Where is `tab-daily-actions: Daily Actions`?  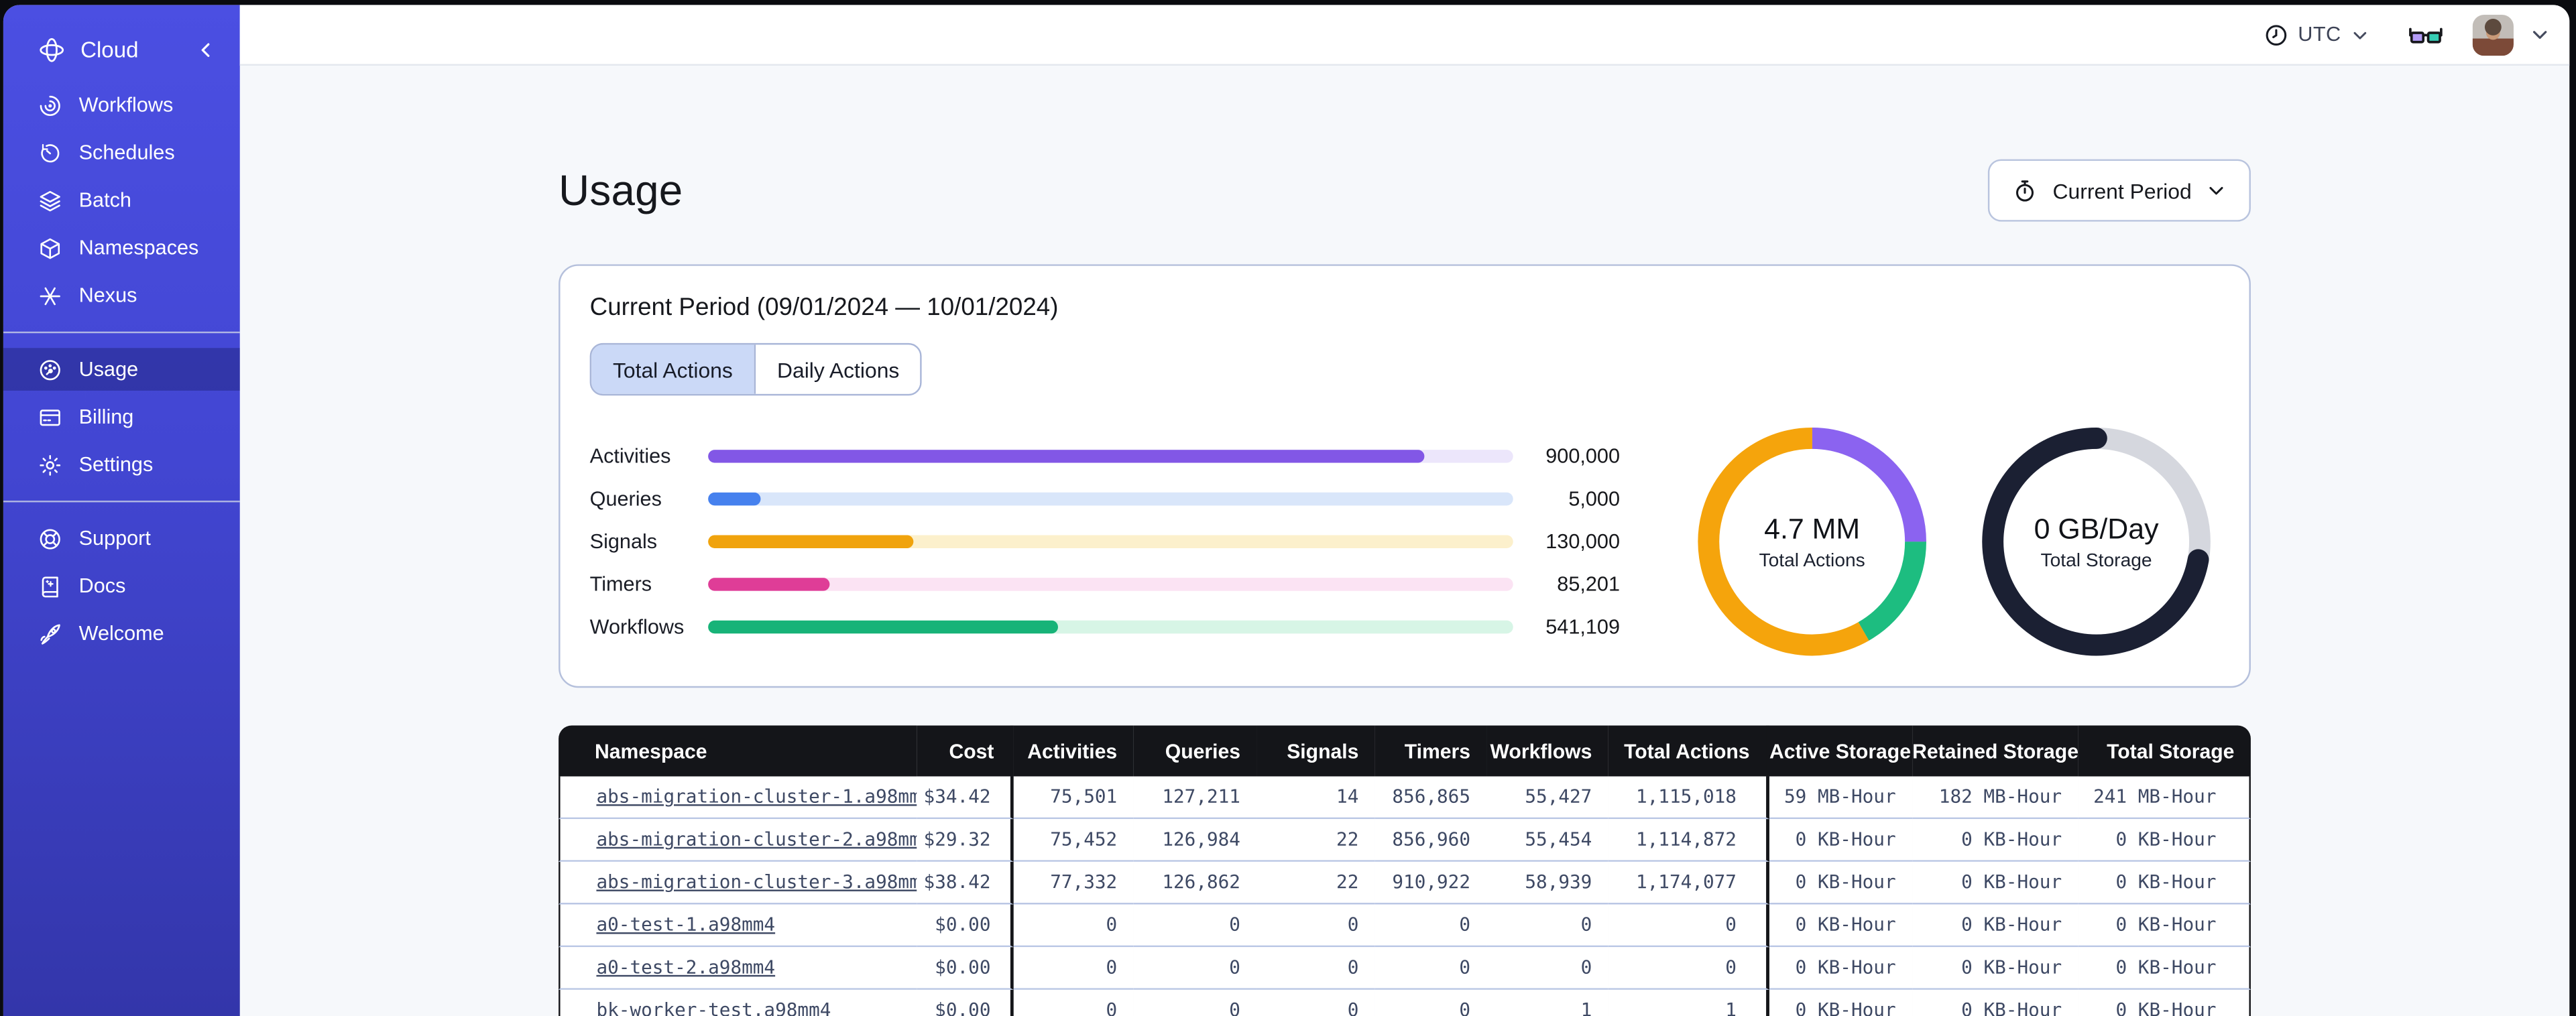 tab-daily-actions: Daily Actions is located at coordinates (837, 369).